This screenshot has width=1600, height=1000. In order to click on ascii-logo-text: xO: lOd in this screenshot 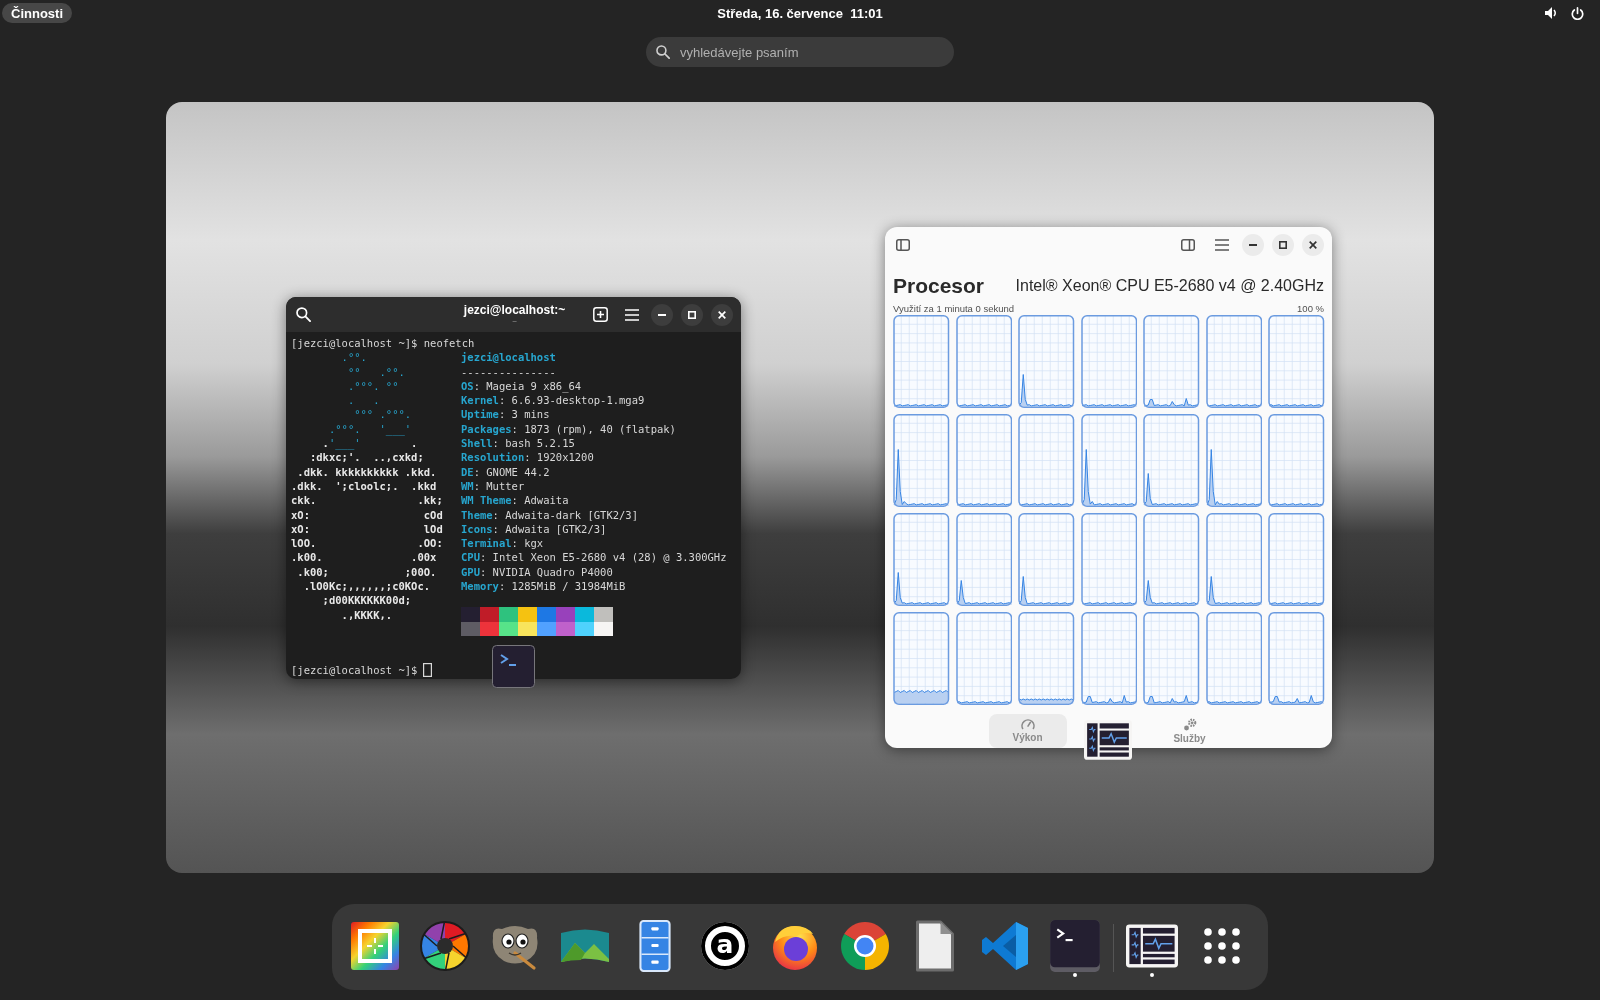, I will do `click(367, 528)`.